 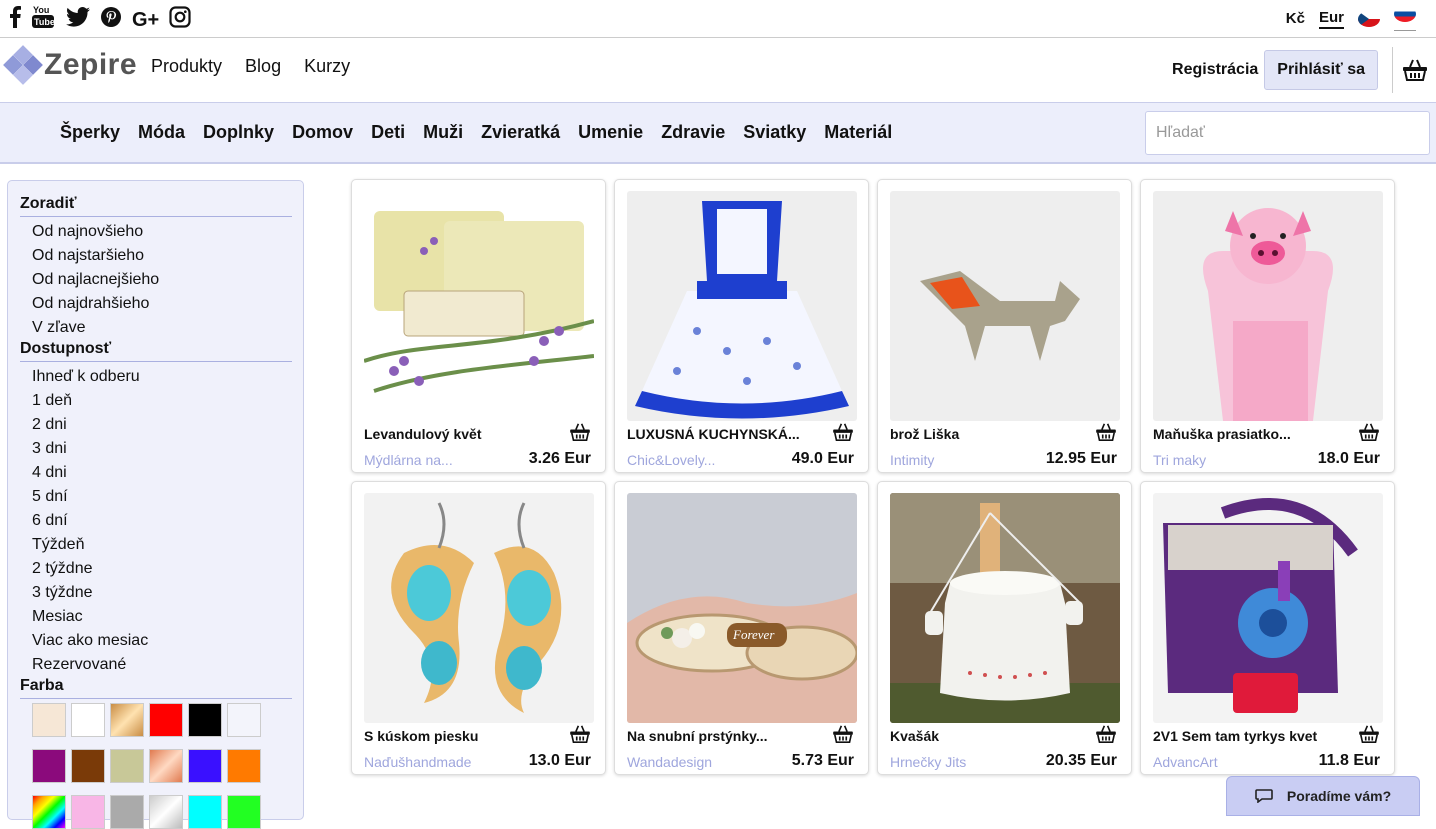 I want to click on instagram-icon, so click(x=180, y=20).